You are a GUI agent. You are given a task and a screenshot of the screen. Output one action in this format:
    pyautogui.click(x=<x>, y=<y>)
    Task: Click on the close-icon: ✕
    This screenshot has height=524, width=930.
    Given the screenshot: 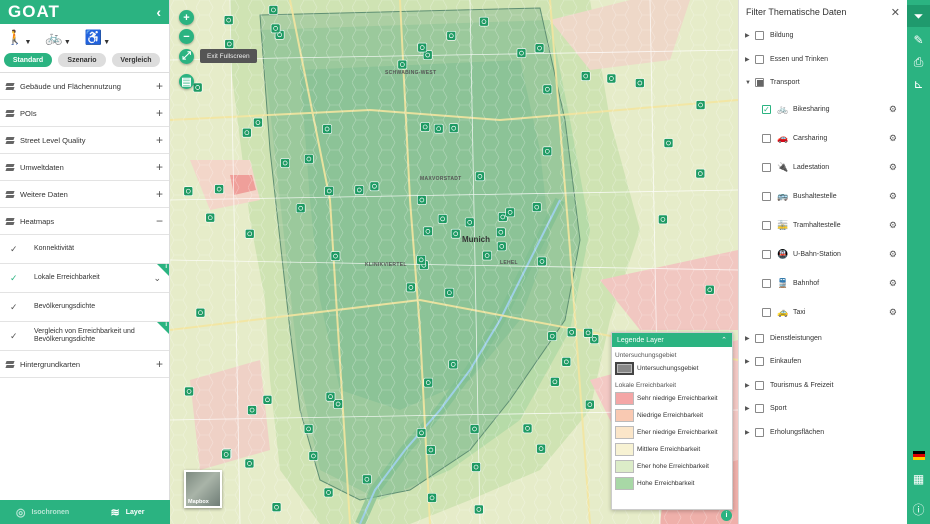 What is the action you would take?
    pyautogui.click(x=895, y=12)
    